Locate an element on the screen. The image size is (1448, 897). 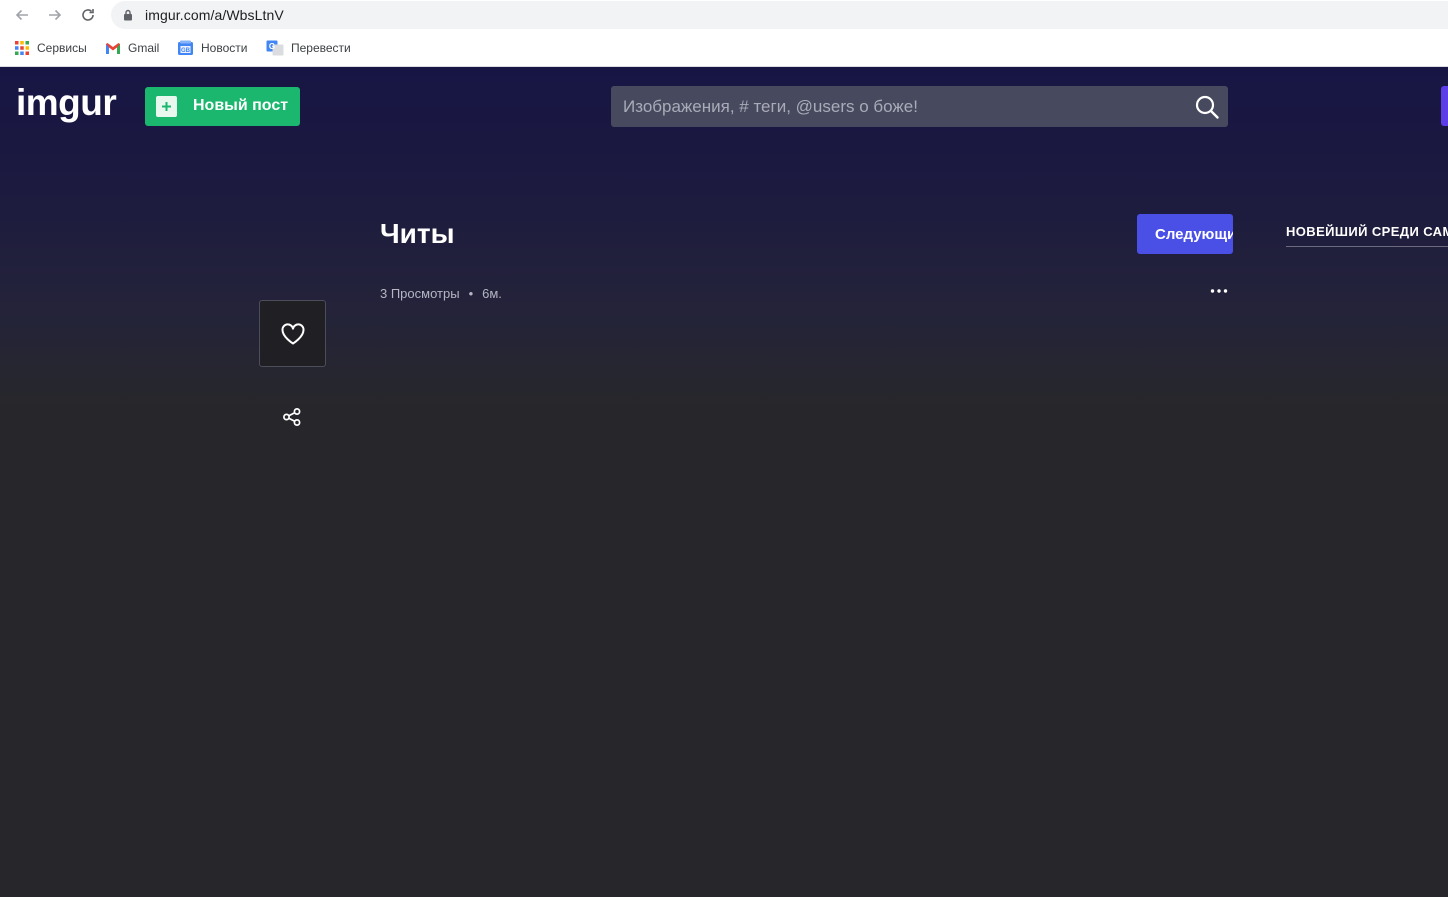
post-age: 6м. is located at coordinates (492, 293).